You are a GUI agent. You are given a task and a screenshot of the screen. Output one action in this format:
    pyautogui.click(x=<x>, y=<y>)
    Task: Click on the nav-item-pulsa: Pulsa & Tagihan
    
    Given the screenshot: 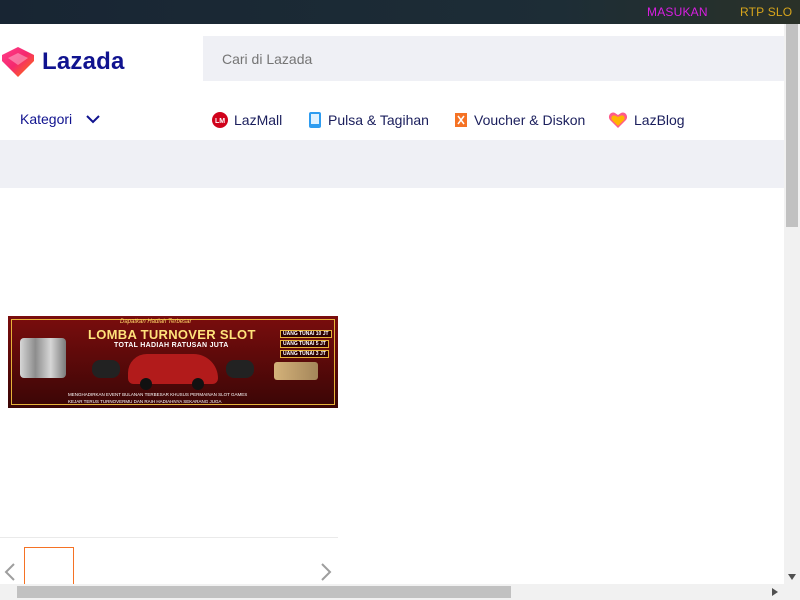 What is the action you would take?
    pyautogui.click(x=368, y=120)
    